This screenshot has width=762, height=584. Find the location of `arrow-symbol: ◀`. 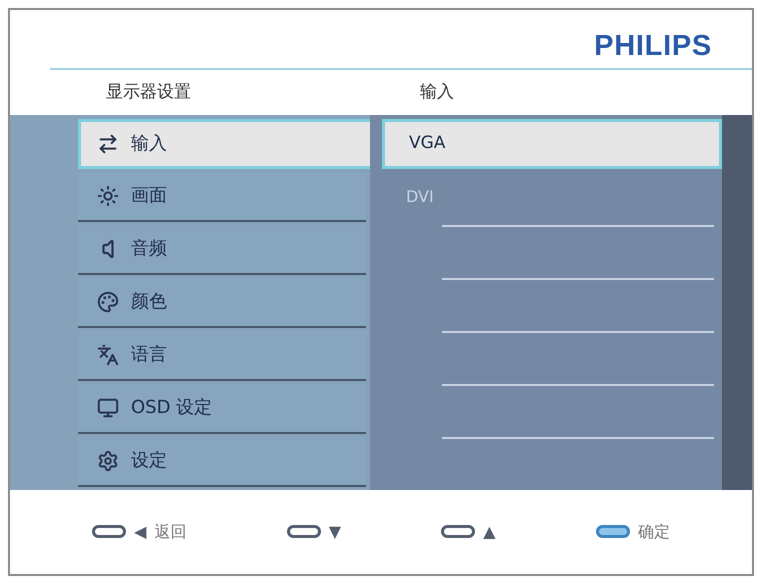

arrow-symbol: ◀ is located at coordinates (140, 531).